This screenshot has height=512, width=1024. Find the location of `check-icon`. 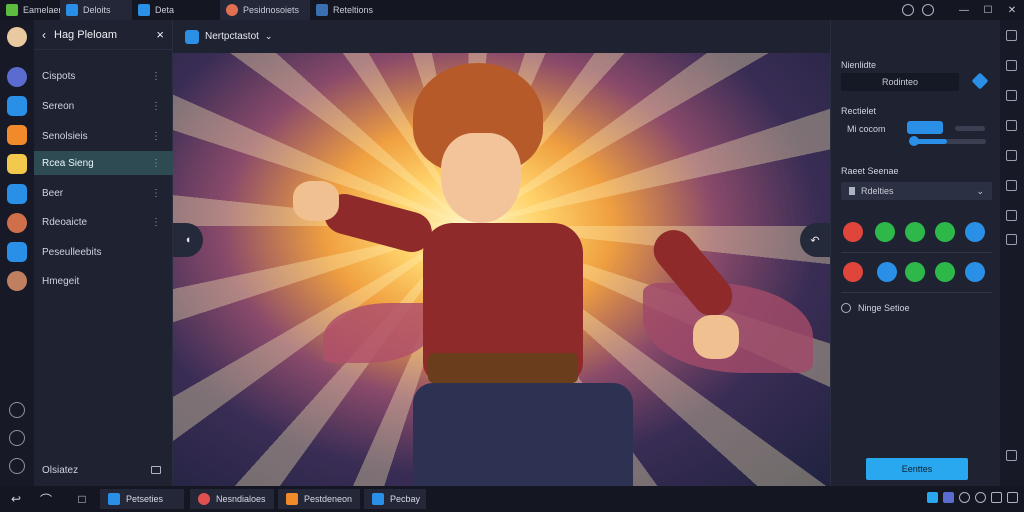

check-icon is located at coordinates (846, 308).